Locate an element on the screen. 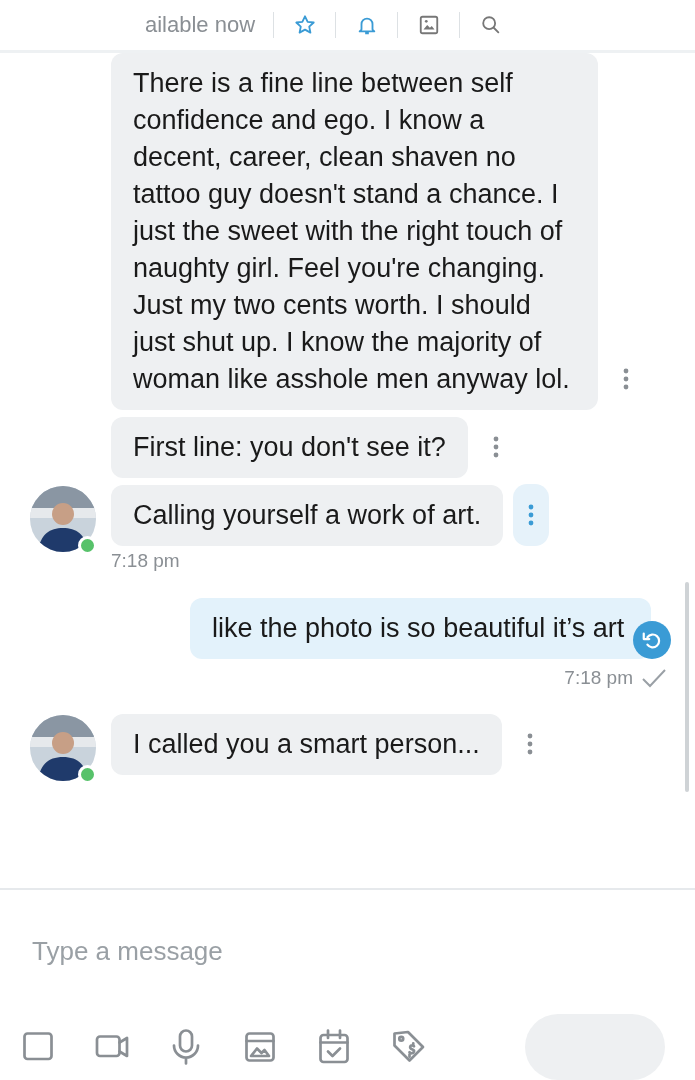 Image resolution: width=695 pixels, height=1080 pixels. status-text: ailable now is located at coordinates (200, 25).